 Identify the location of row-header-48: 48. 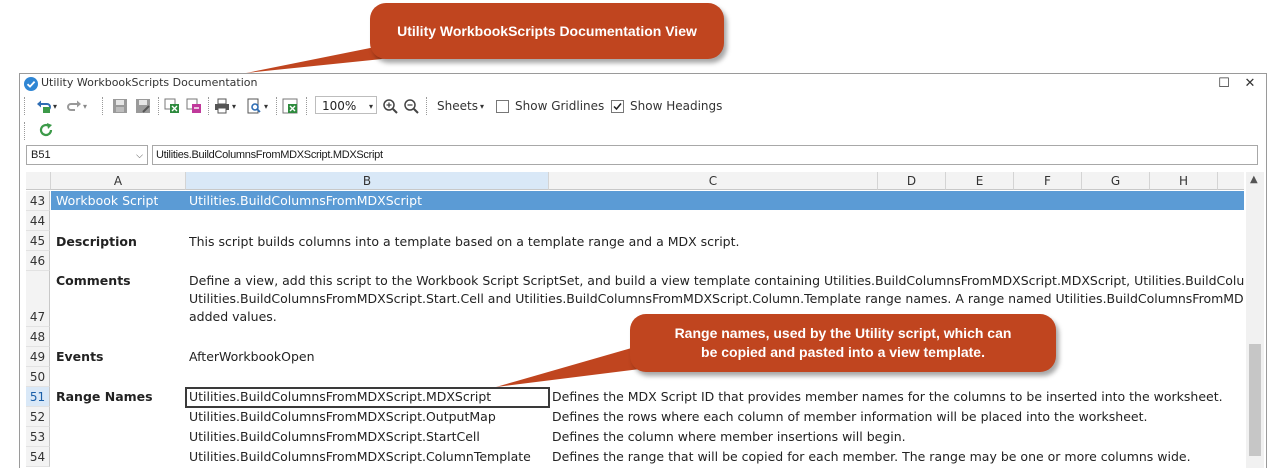
(38, 337).